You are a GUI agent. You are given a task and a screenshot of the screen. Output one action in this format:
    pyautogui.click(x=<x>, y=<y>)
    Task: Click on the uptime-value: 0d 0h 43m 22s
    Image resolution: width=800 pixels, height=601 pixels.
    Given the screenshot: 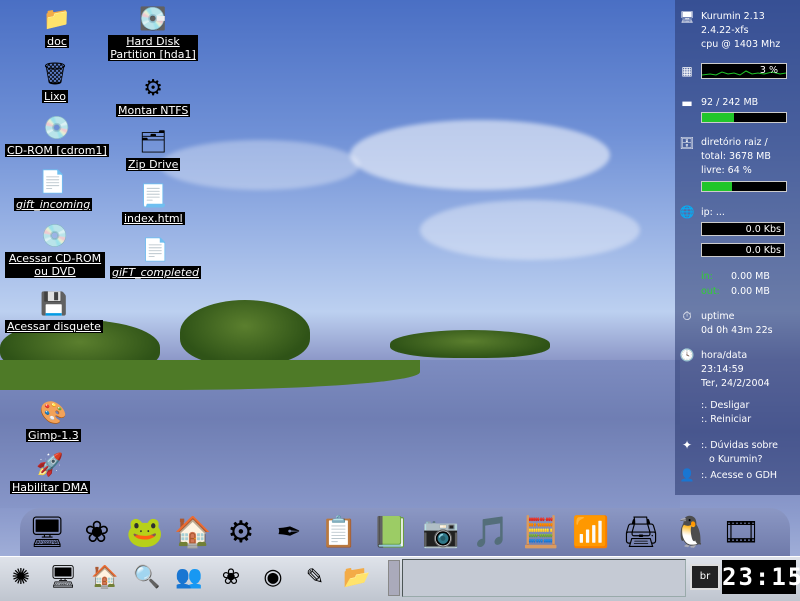 What is the action you would take?
    pyautogui.click(x=737, y=330)
    